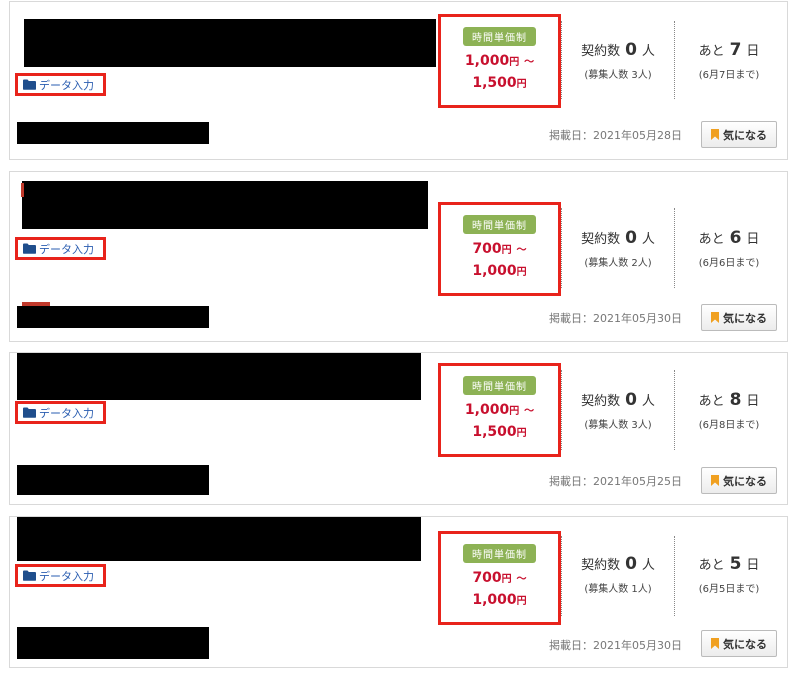 The image size is (792, 678). Describe the element at coordinates (618, 263) in the screenshot. I see `recruit-count: (募集人数 2人)` at that location.